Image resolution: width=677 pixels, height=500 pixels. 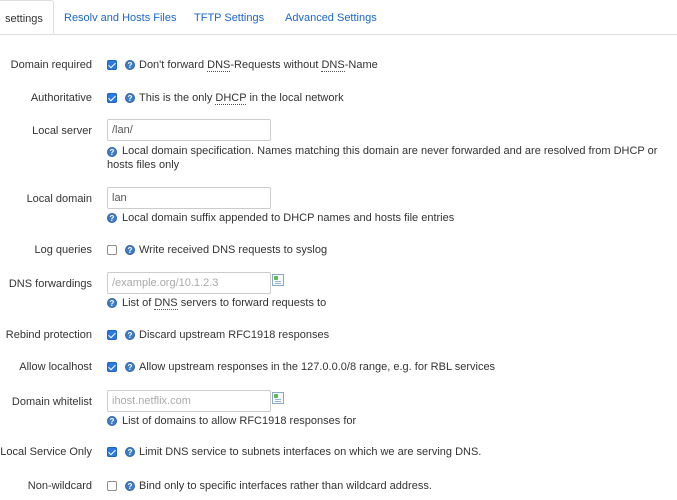 What do you see at coordinates (112, 335) in the screenshot?
I see `rebind-protection-checkbox` at bounding box center [112, 335].